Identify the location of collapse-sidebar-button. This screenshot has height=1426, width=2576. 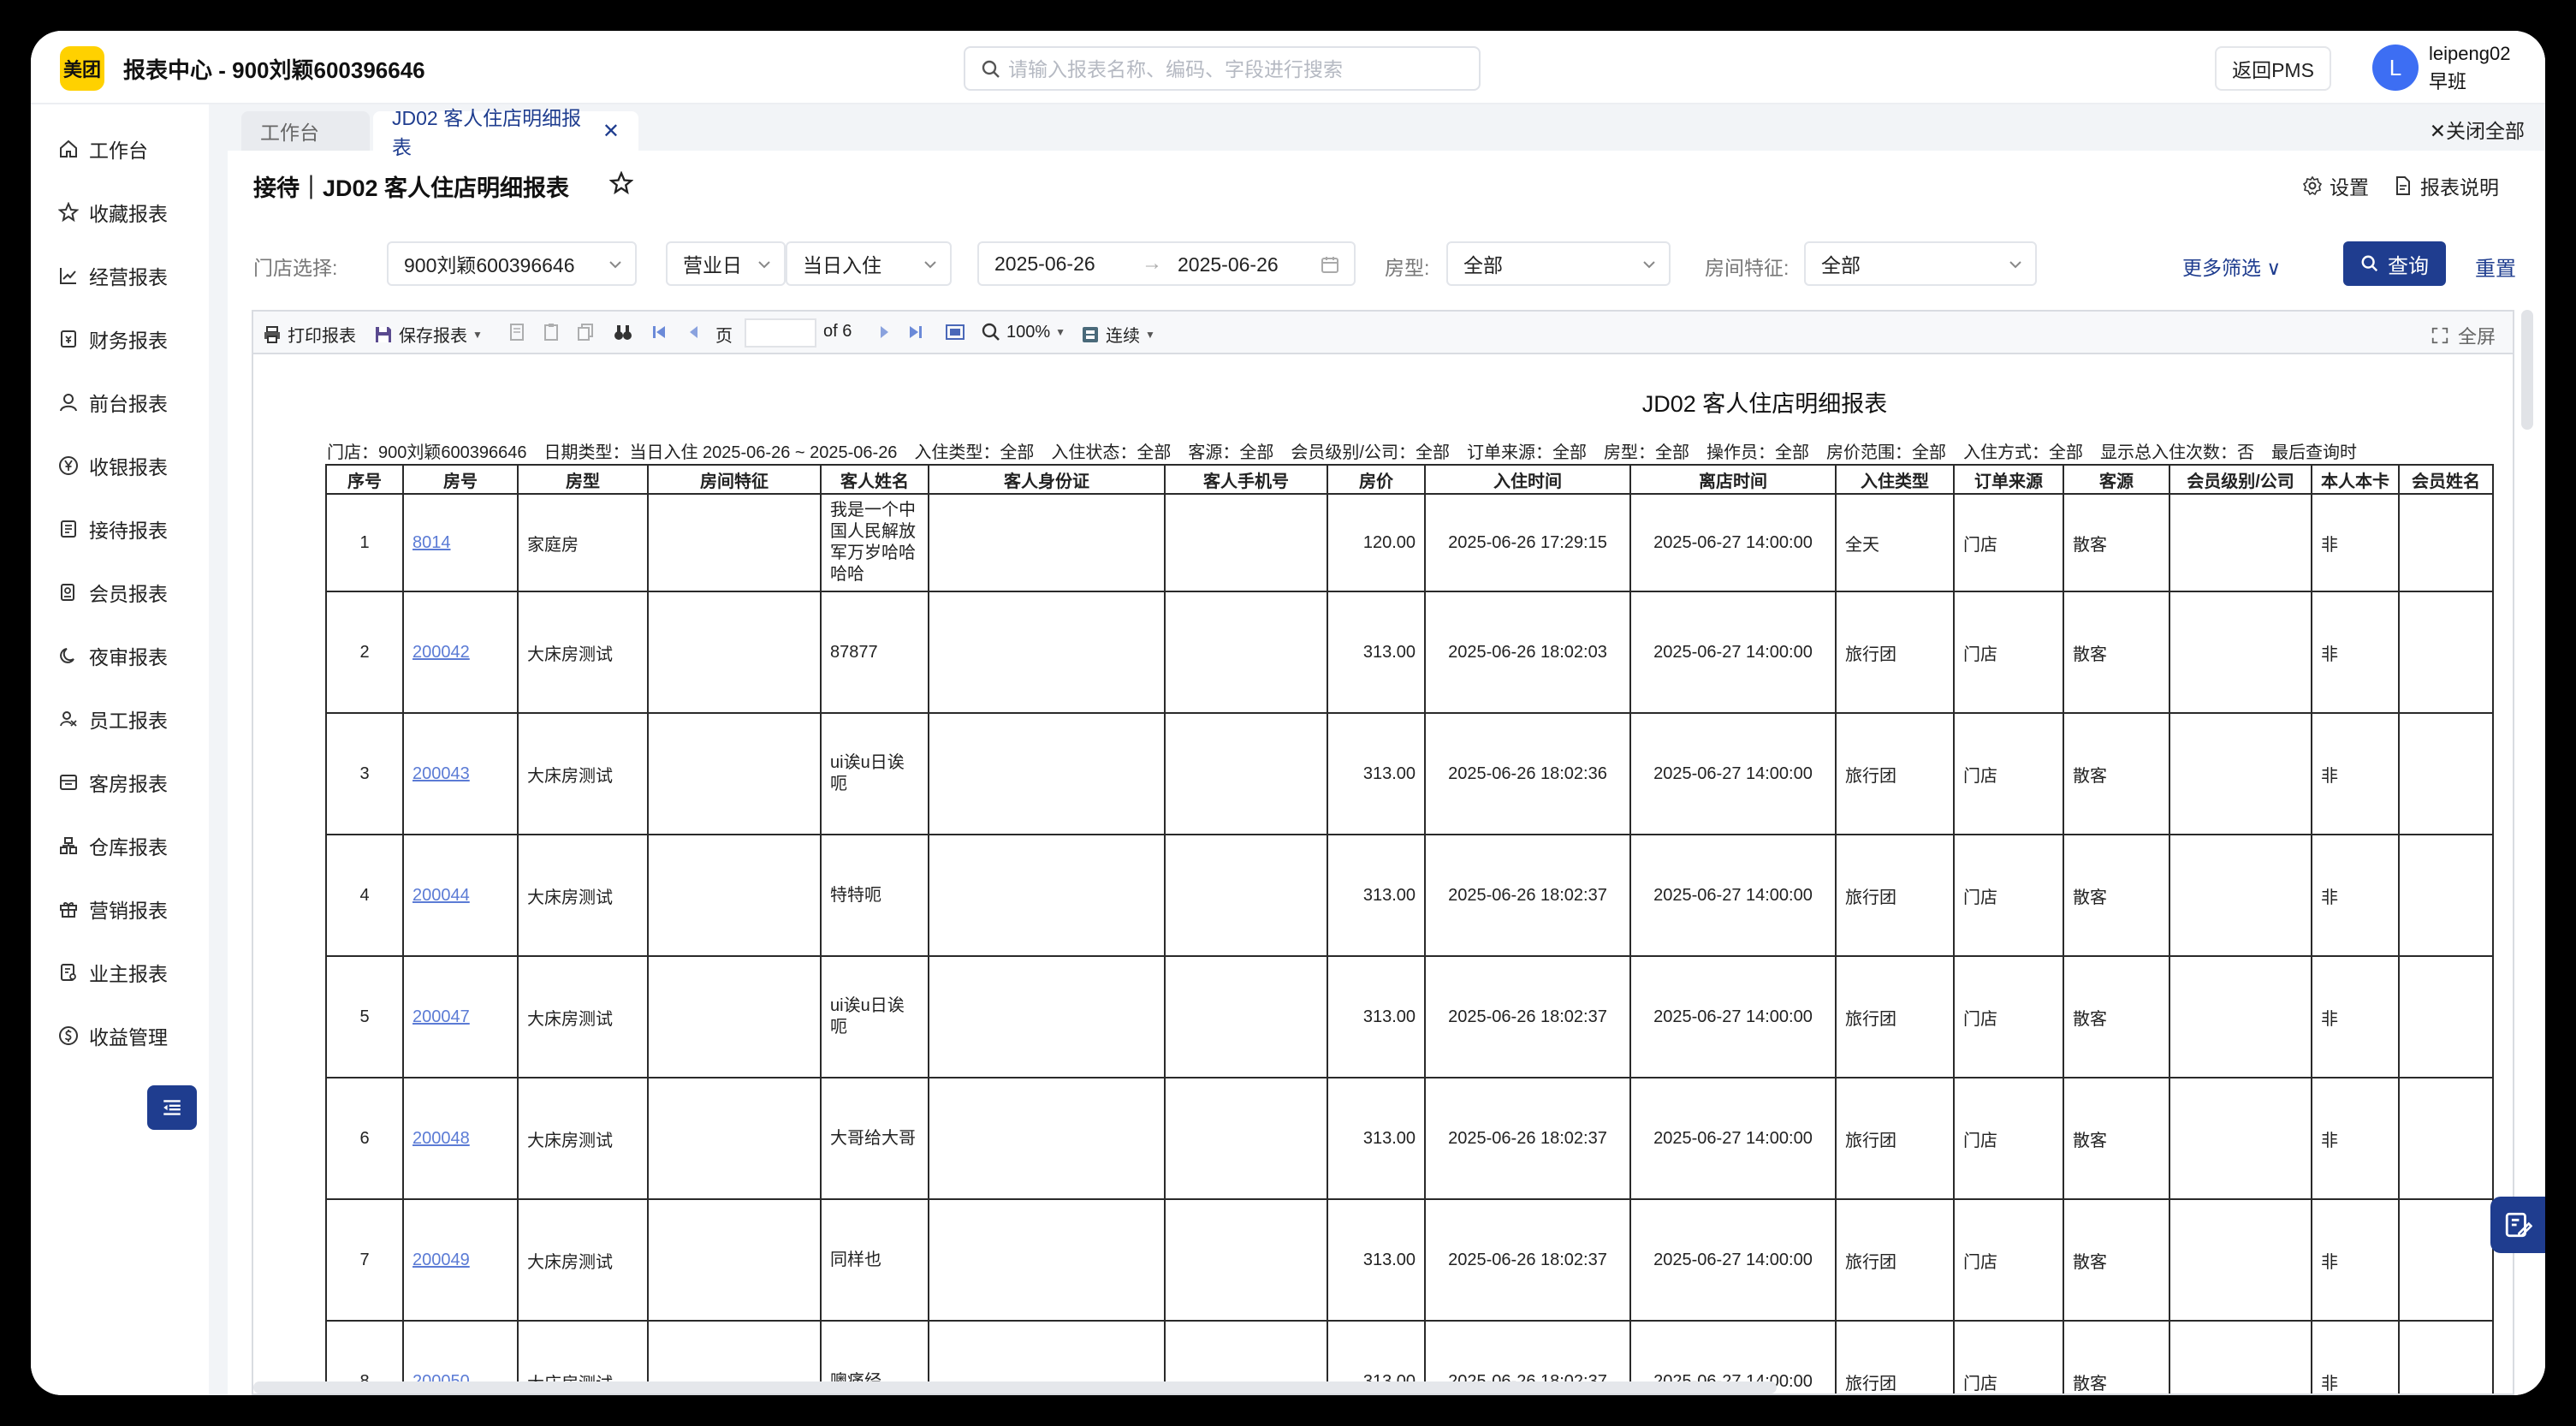
(172, 1107).